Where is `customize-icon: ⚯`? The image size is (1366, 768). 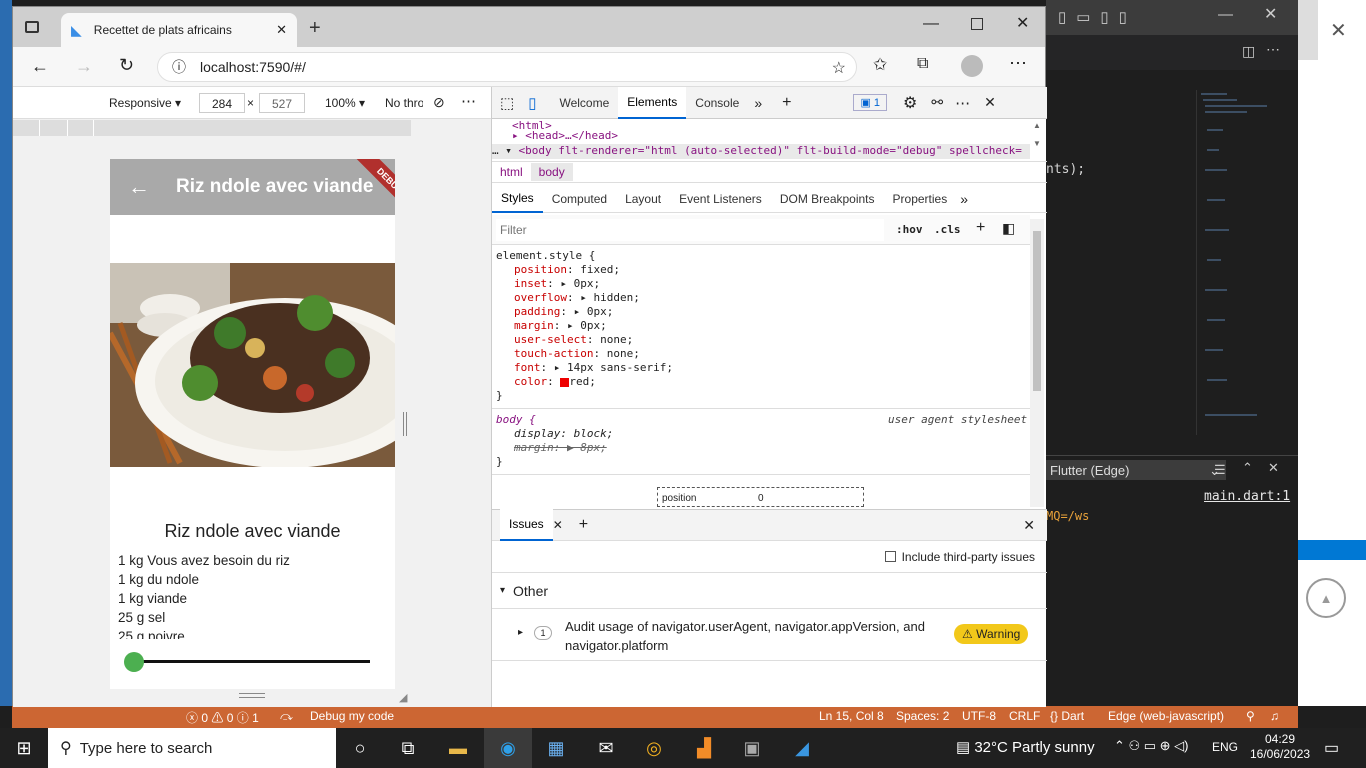
customize-icon: ⚯ is located at coordinates (937, 102).